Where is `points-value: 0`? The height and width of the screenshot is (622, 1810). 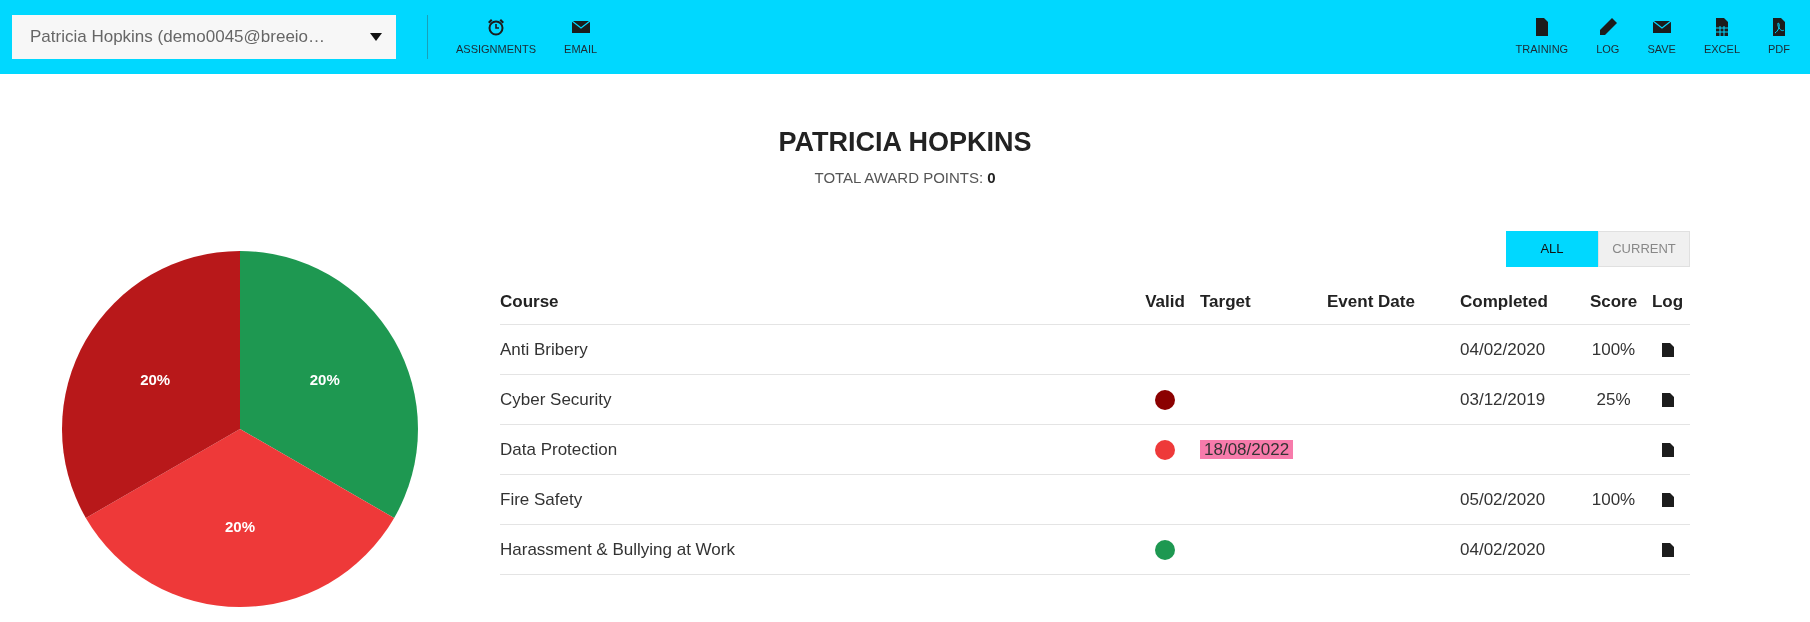 points-value: 0 is located at coordinates (991, 177).